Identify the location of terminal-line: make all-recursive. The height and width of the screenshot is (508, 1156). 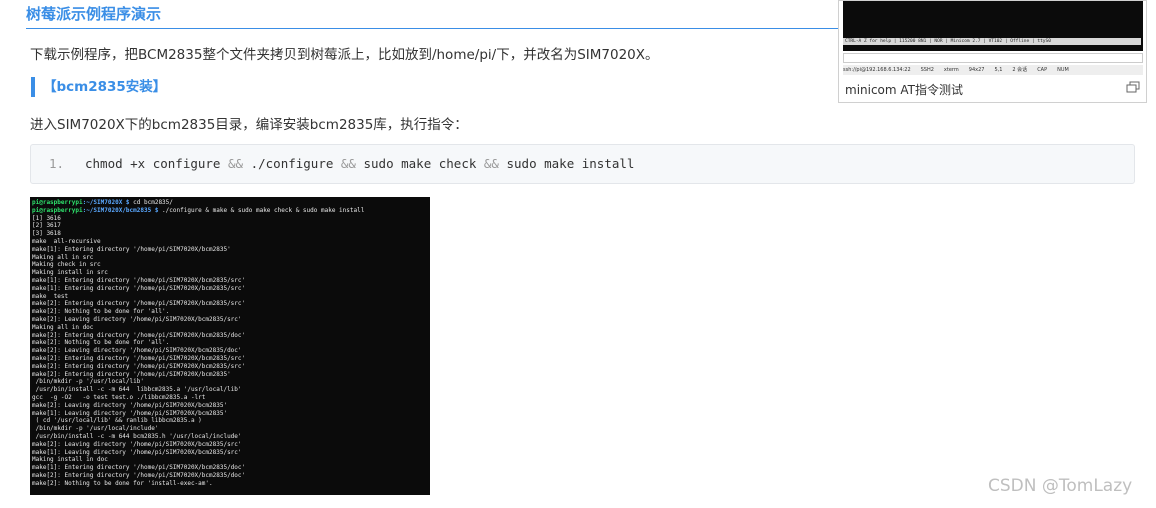
(66, 241).